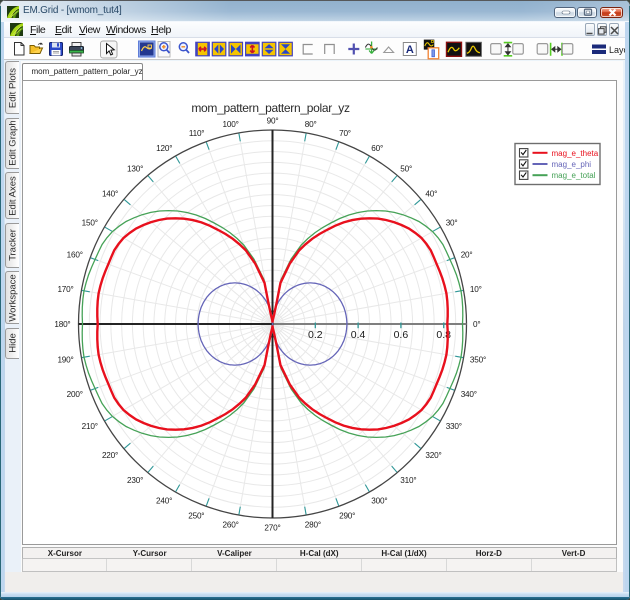 The image size is (630, 600). I want to click on svg-text: 0.4, so click(357, 335).